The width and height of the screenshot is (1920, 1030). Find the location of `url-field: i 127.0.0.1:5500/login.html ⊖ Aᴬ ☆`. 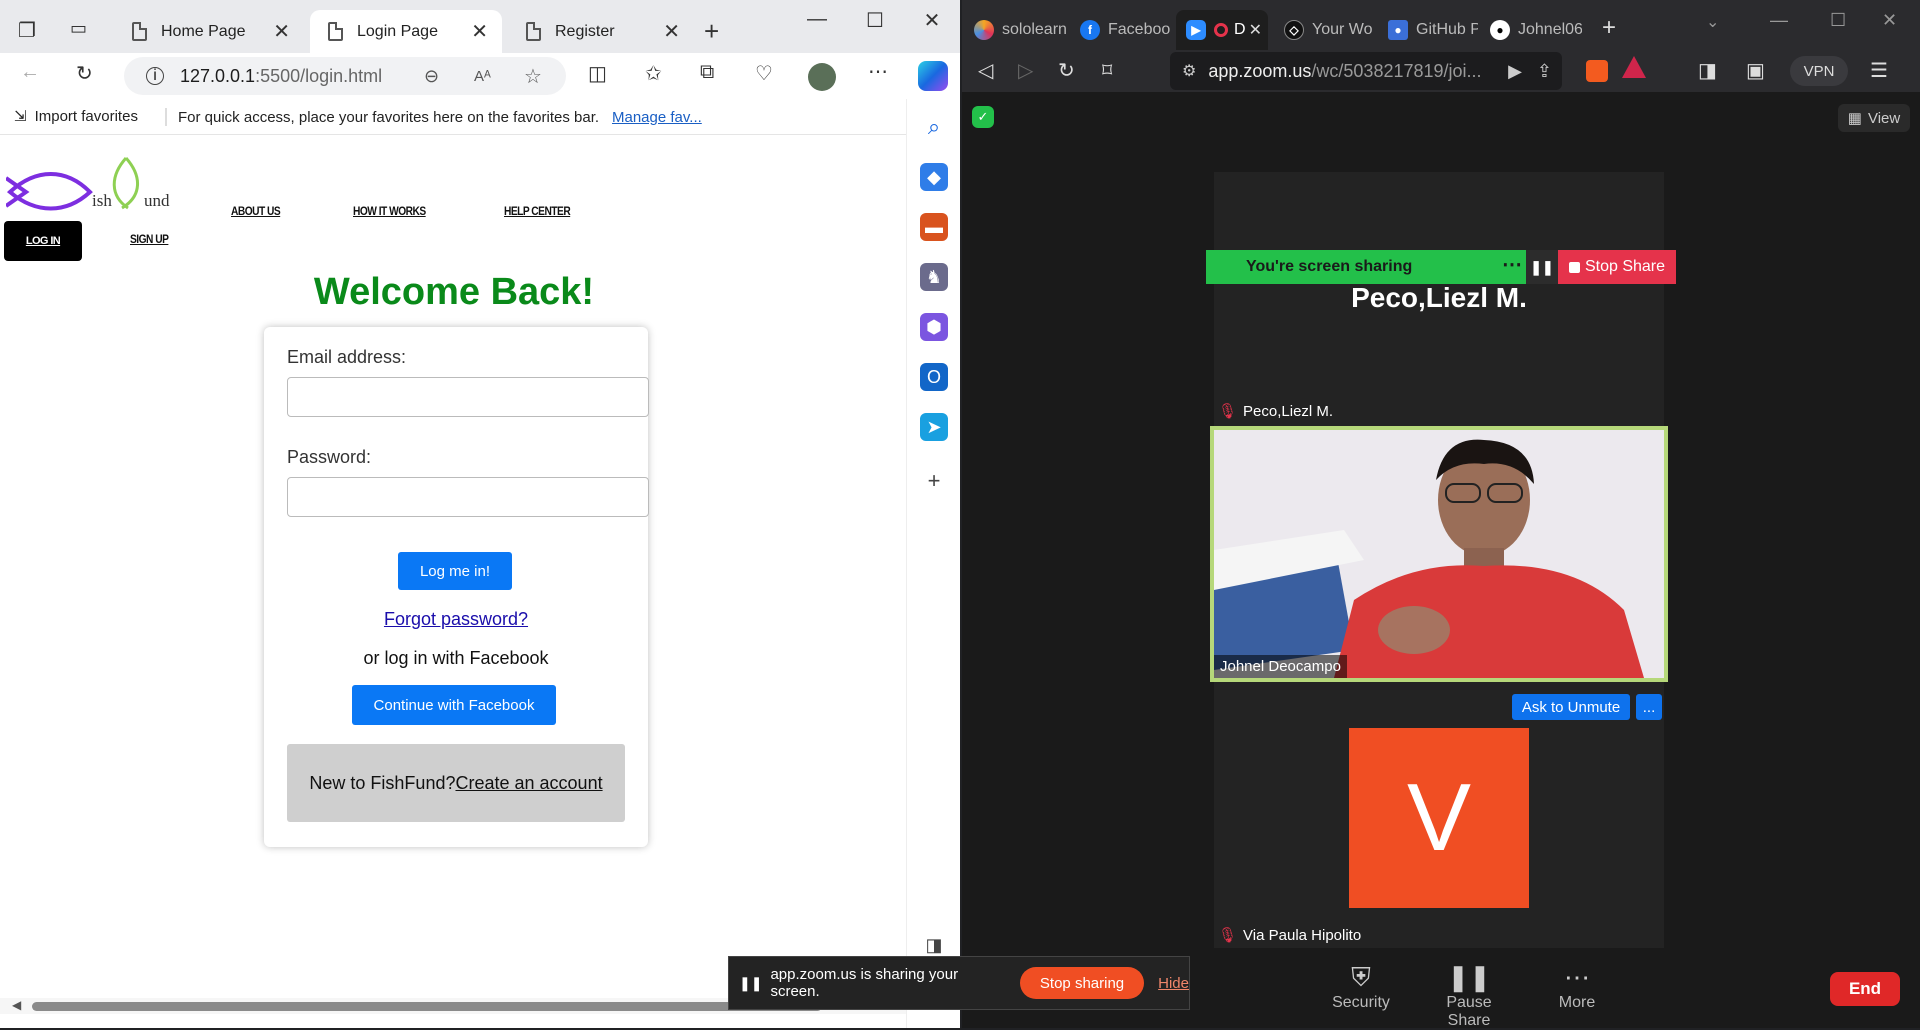

url-field: i 127.0.0.1:5500/login.html ⊖ Aᴬ ☆ is located at coordinates (345, 76).